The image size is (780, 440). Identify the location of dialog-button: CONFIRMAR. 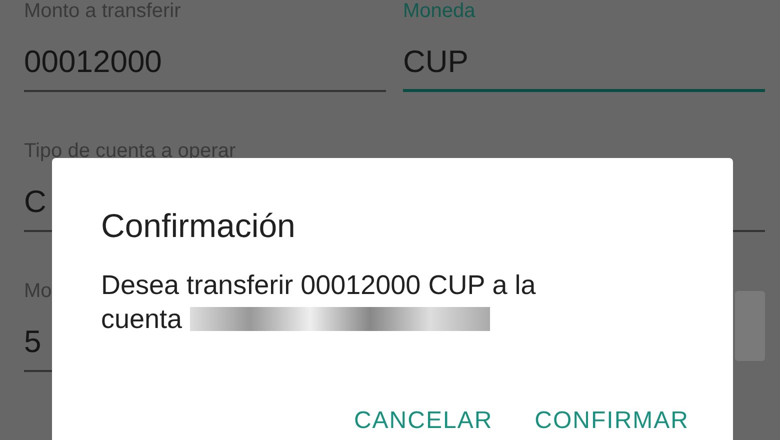
(611, 421).